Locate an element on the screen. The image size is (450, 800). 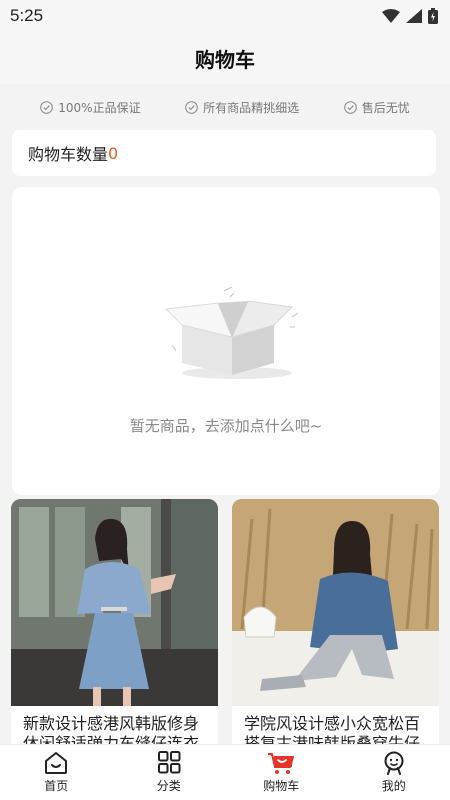
cart-count-label: 购物车数量 is located at coordinates (68, 154).